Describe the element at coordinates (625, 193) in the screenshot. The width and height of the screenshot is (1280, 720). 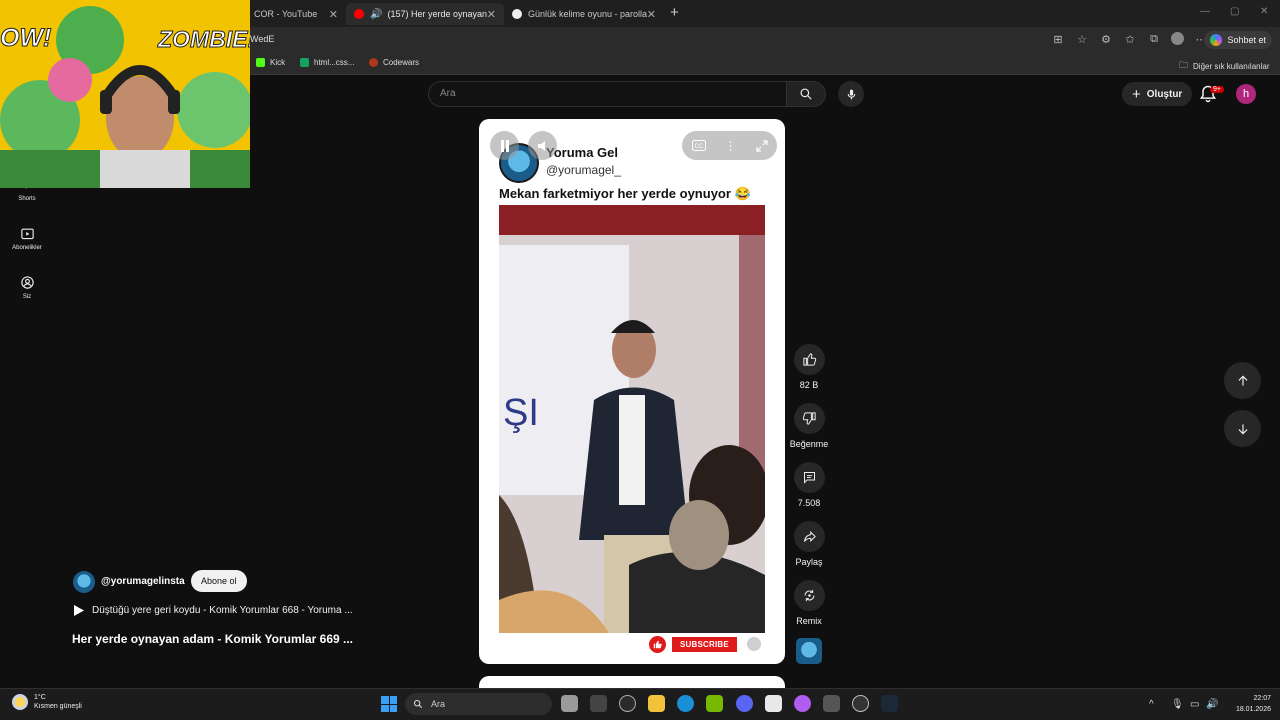
I see `short-caption: Mekan farketmiyor her yerde oynuyor 😂` at that location.